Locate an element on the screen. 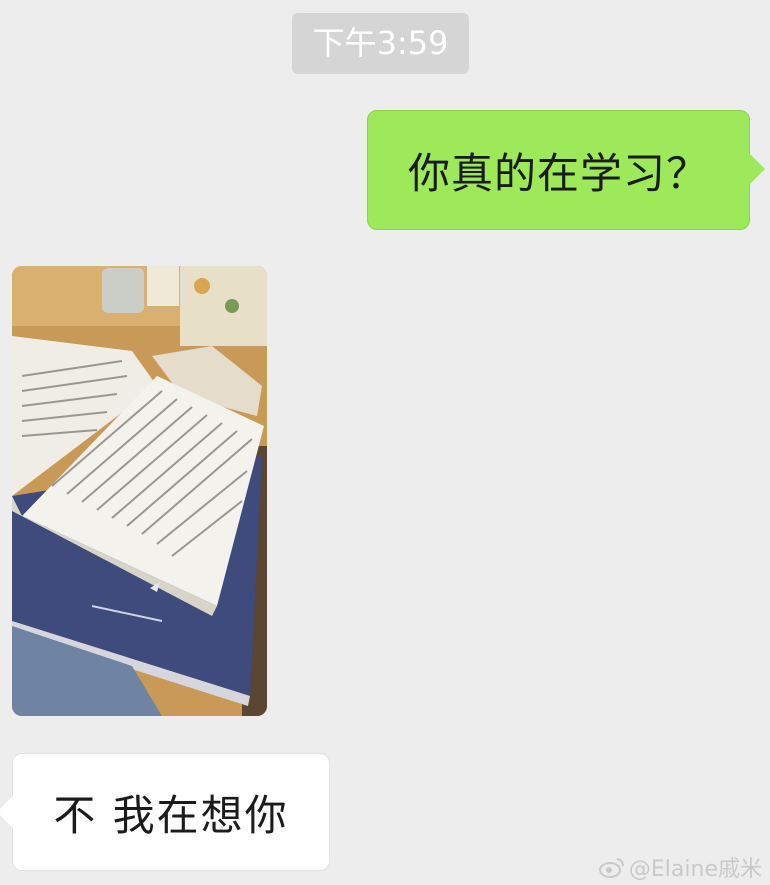 The height and width of the screenshot is (885, 770). watermark-text: @Elaine戚米 is located at coordinates (695, 869).